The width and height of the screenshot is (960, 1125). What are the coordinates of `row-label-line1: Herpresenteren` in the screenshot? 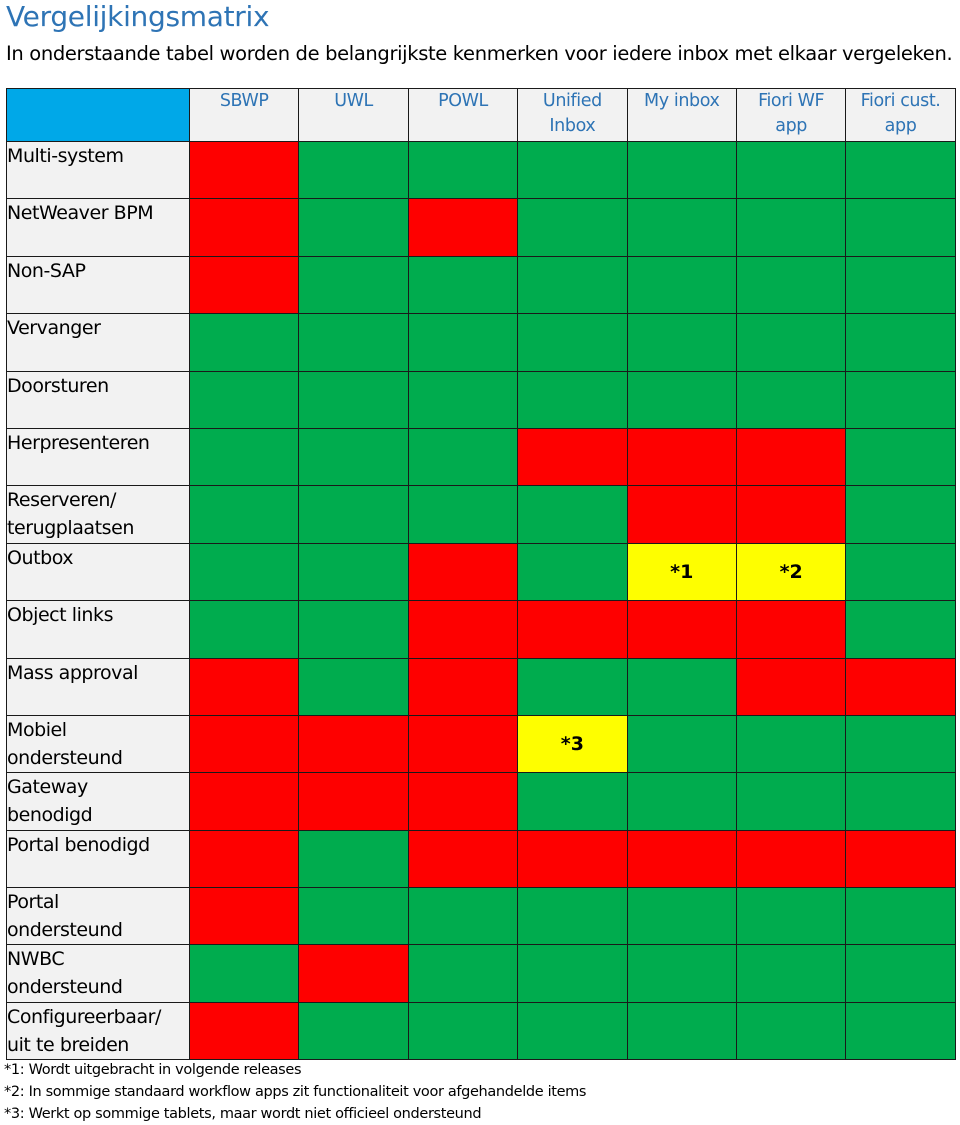 It's located at (78, 442).